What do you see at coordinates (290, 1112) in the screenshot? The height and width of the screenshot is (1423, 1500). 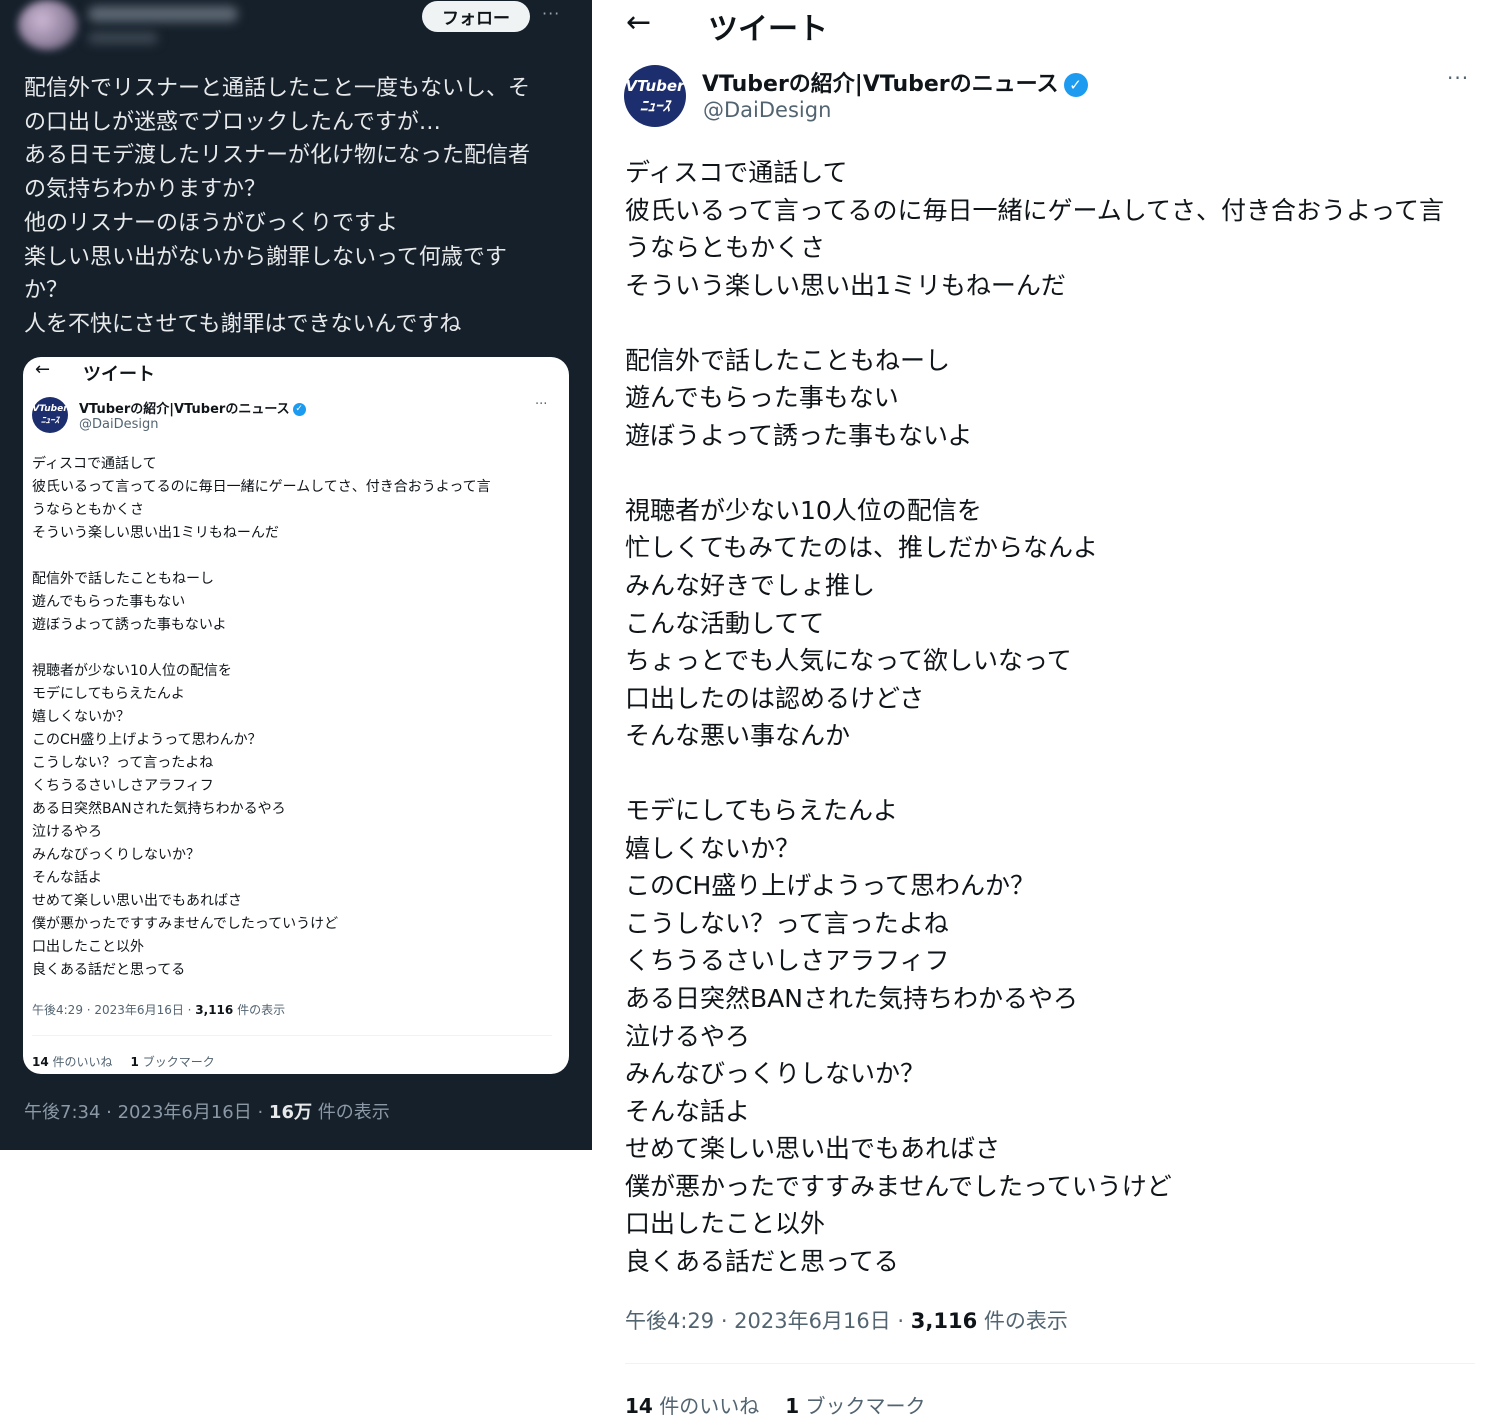 I see `view-count: 16万` at bounding box center [290, 1112].